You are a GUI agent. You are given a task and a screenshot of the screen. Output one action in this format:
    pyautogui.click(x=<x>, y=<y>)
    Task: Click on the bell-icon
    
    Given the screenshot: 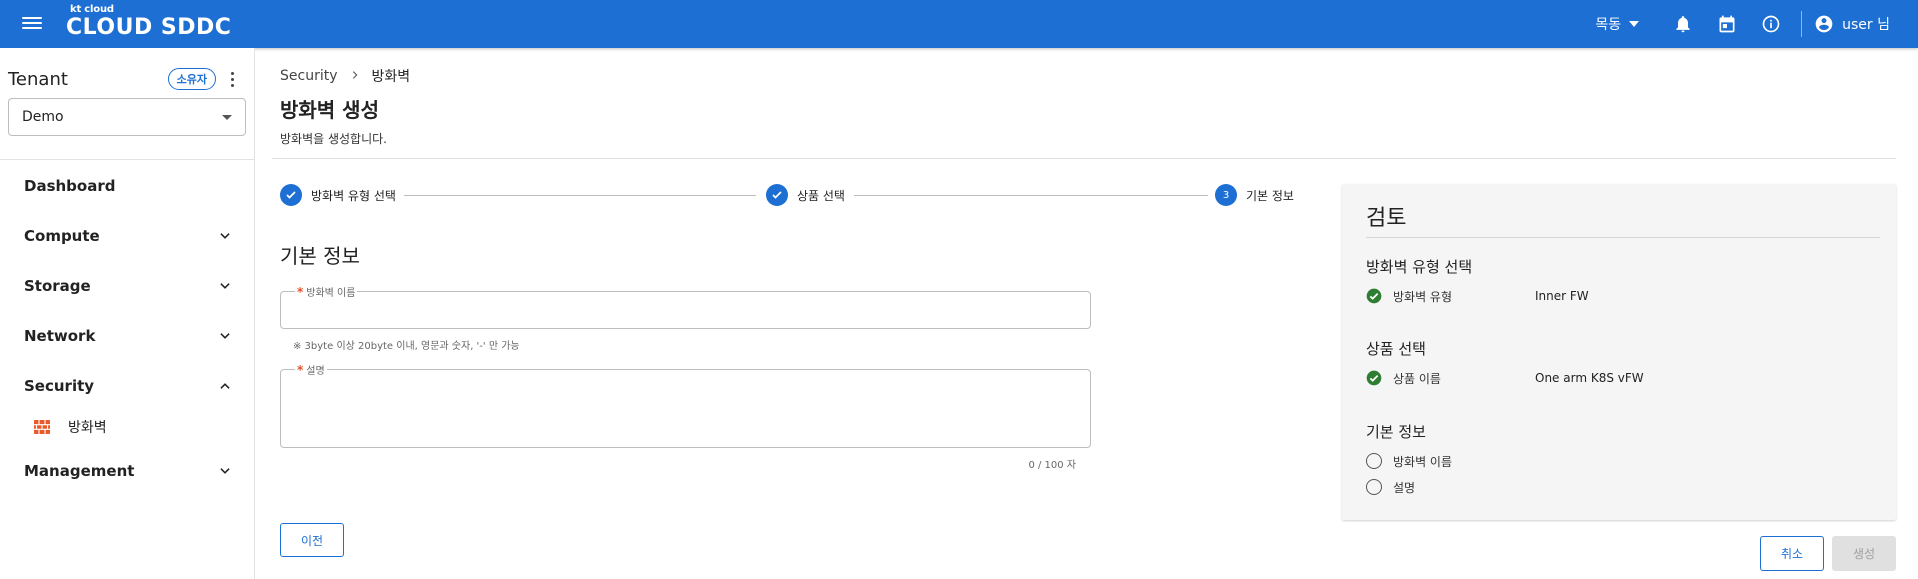 What is the action you would take?
    pyautogui.click(x=1683, y=24)
    